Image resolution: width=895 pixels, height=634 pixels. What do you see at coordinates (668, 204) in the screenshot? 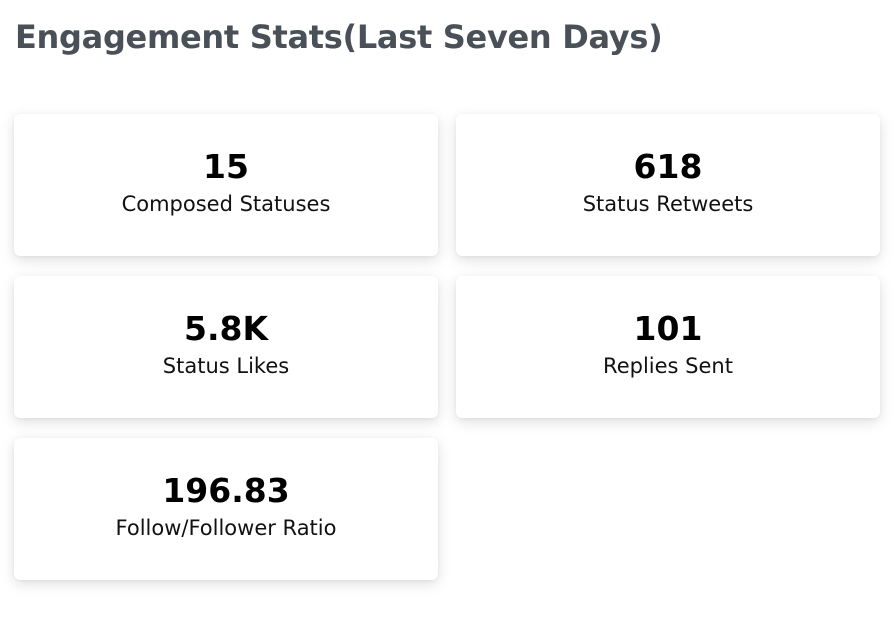
I see `stat-label: Status Retweets` at bounding box center [668, 204].